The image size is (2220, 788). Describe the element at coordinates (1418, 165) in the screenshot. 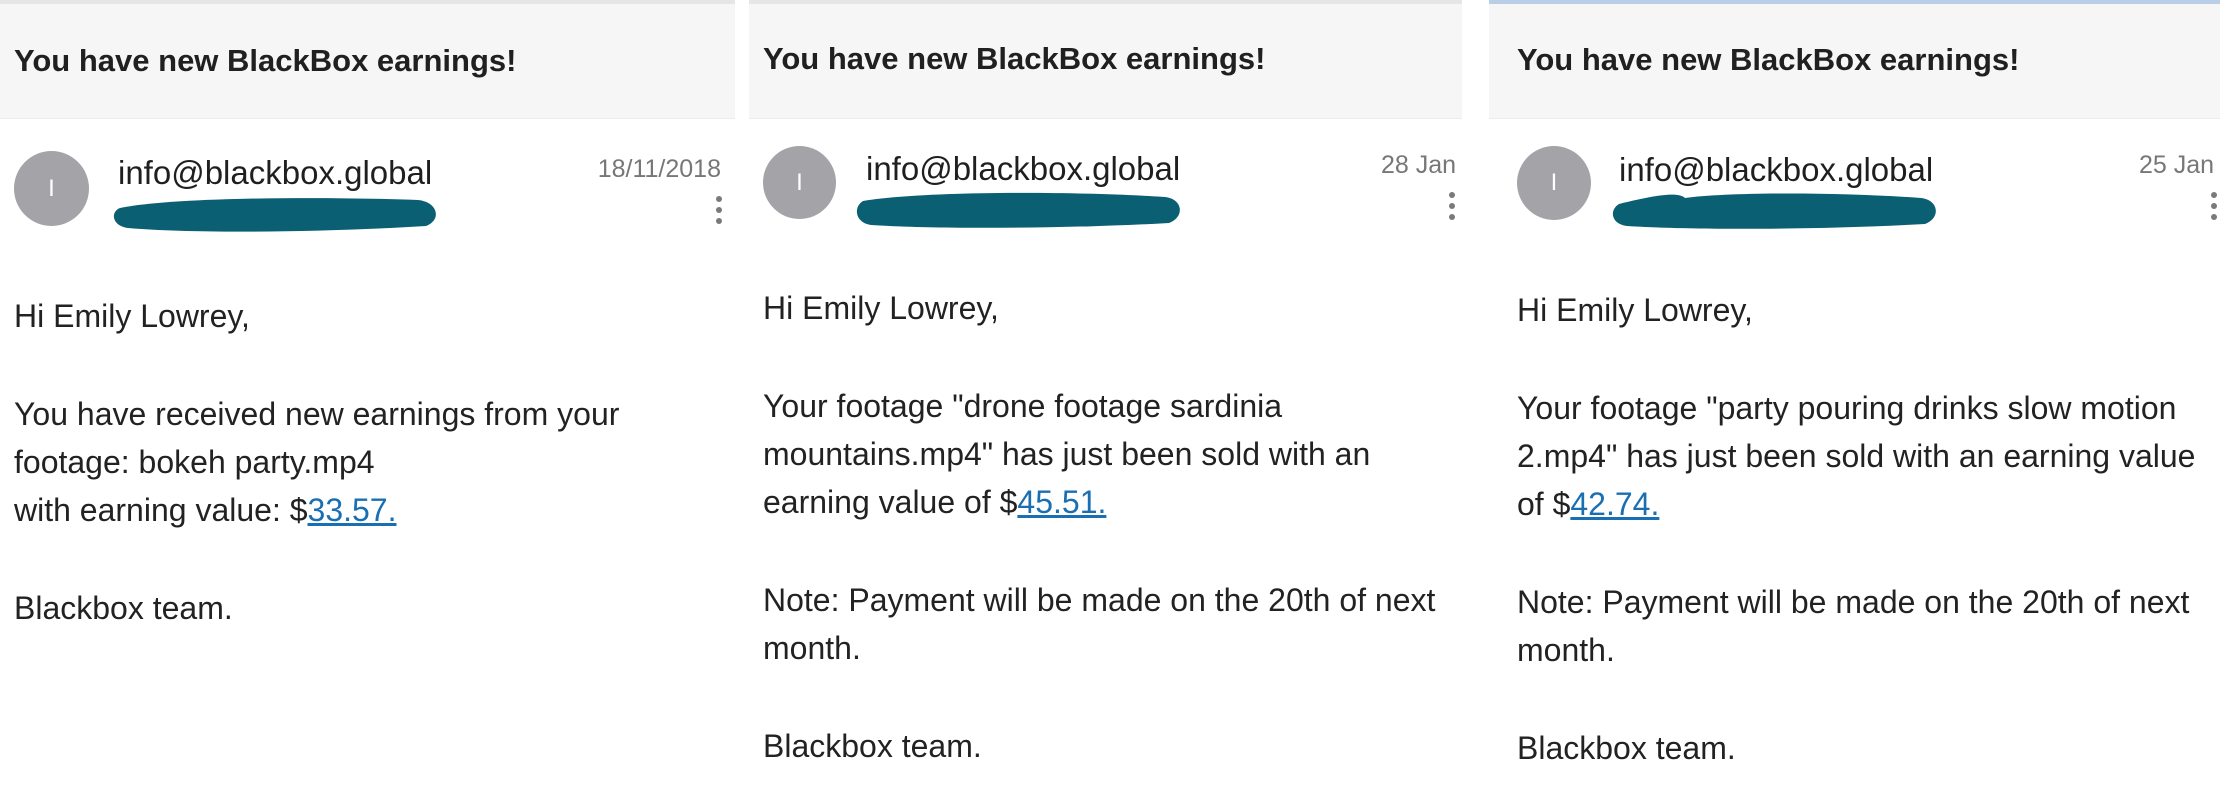

I see `email-date: 28 Jan` at that location.